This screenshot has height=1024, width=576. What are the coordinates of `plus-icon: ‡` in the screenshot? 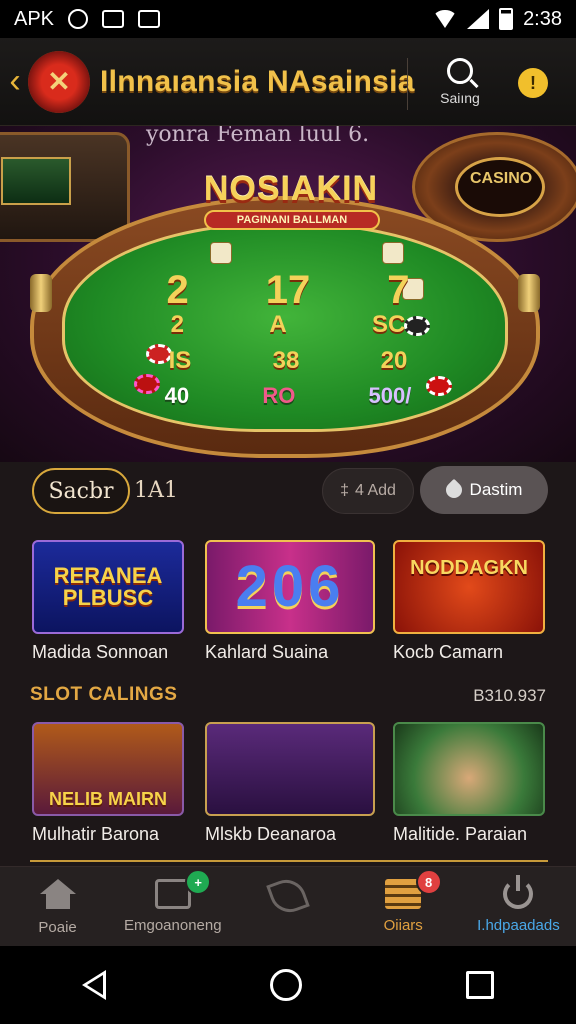 It's located at (344, 490).